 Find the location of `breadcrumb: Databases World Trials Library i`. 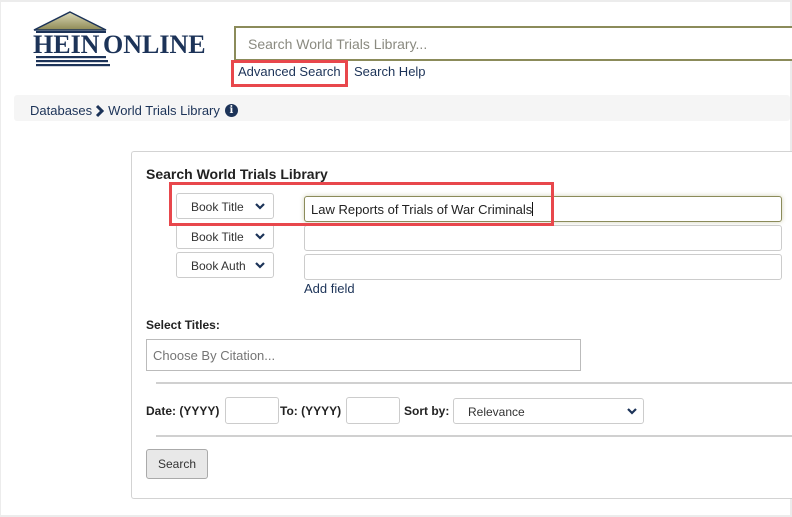

breadcrumb: Databases World Trials Library i is located at coordinates (402, 108).